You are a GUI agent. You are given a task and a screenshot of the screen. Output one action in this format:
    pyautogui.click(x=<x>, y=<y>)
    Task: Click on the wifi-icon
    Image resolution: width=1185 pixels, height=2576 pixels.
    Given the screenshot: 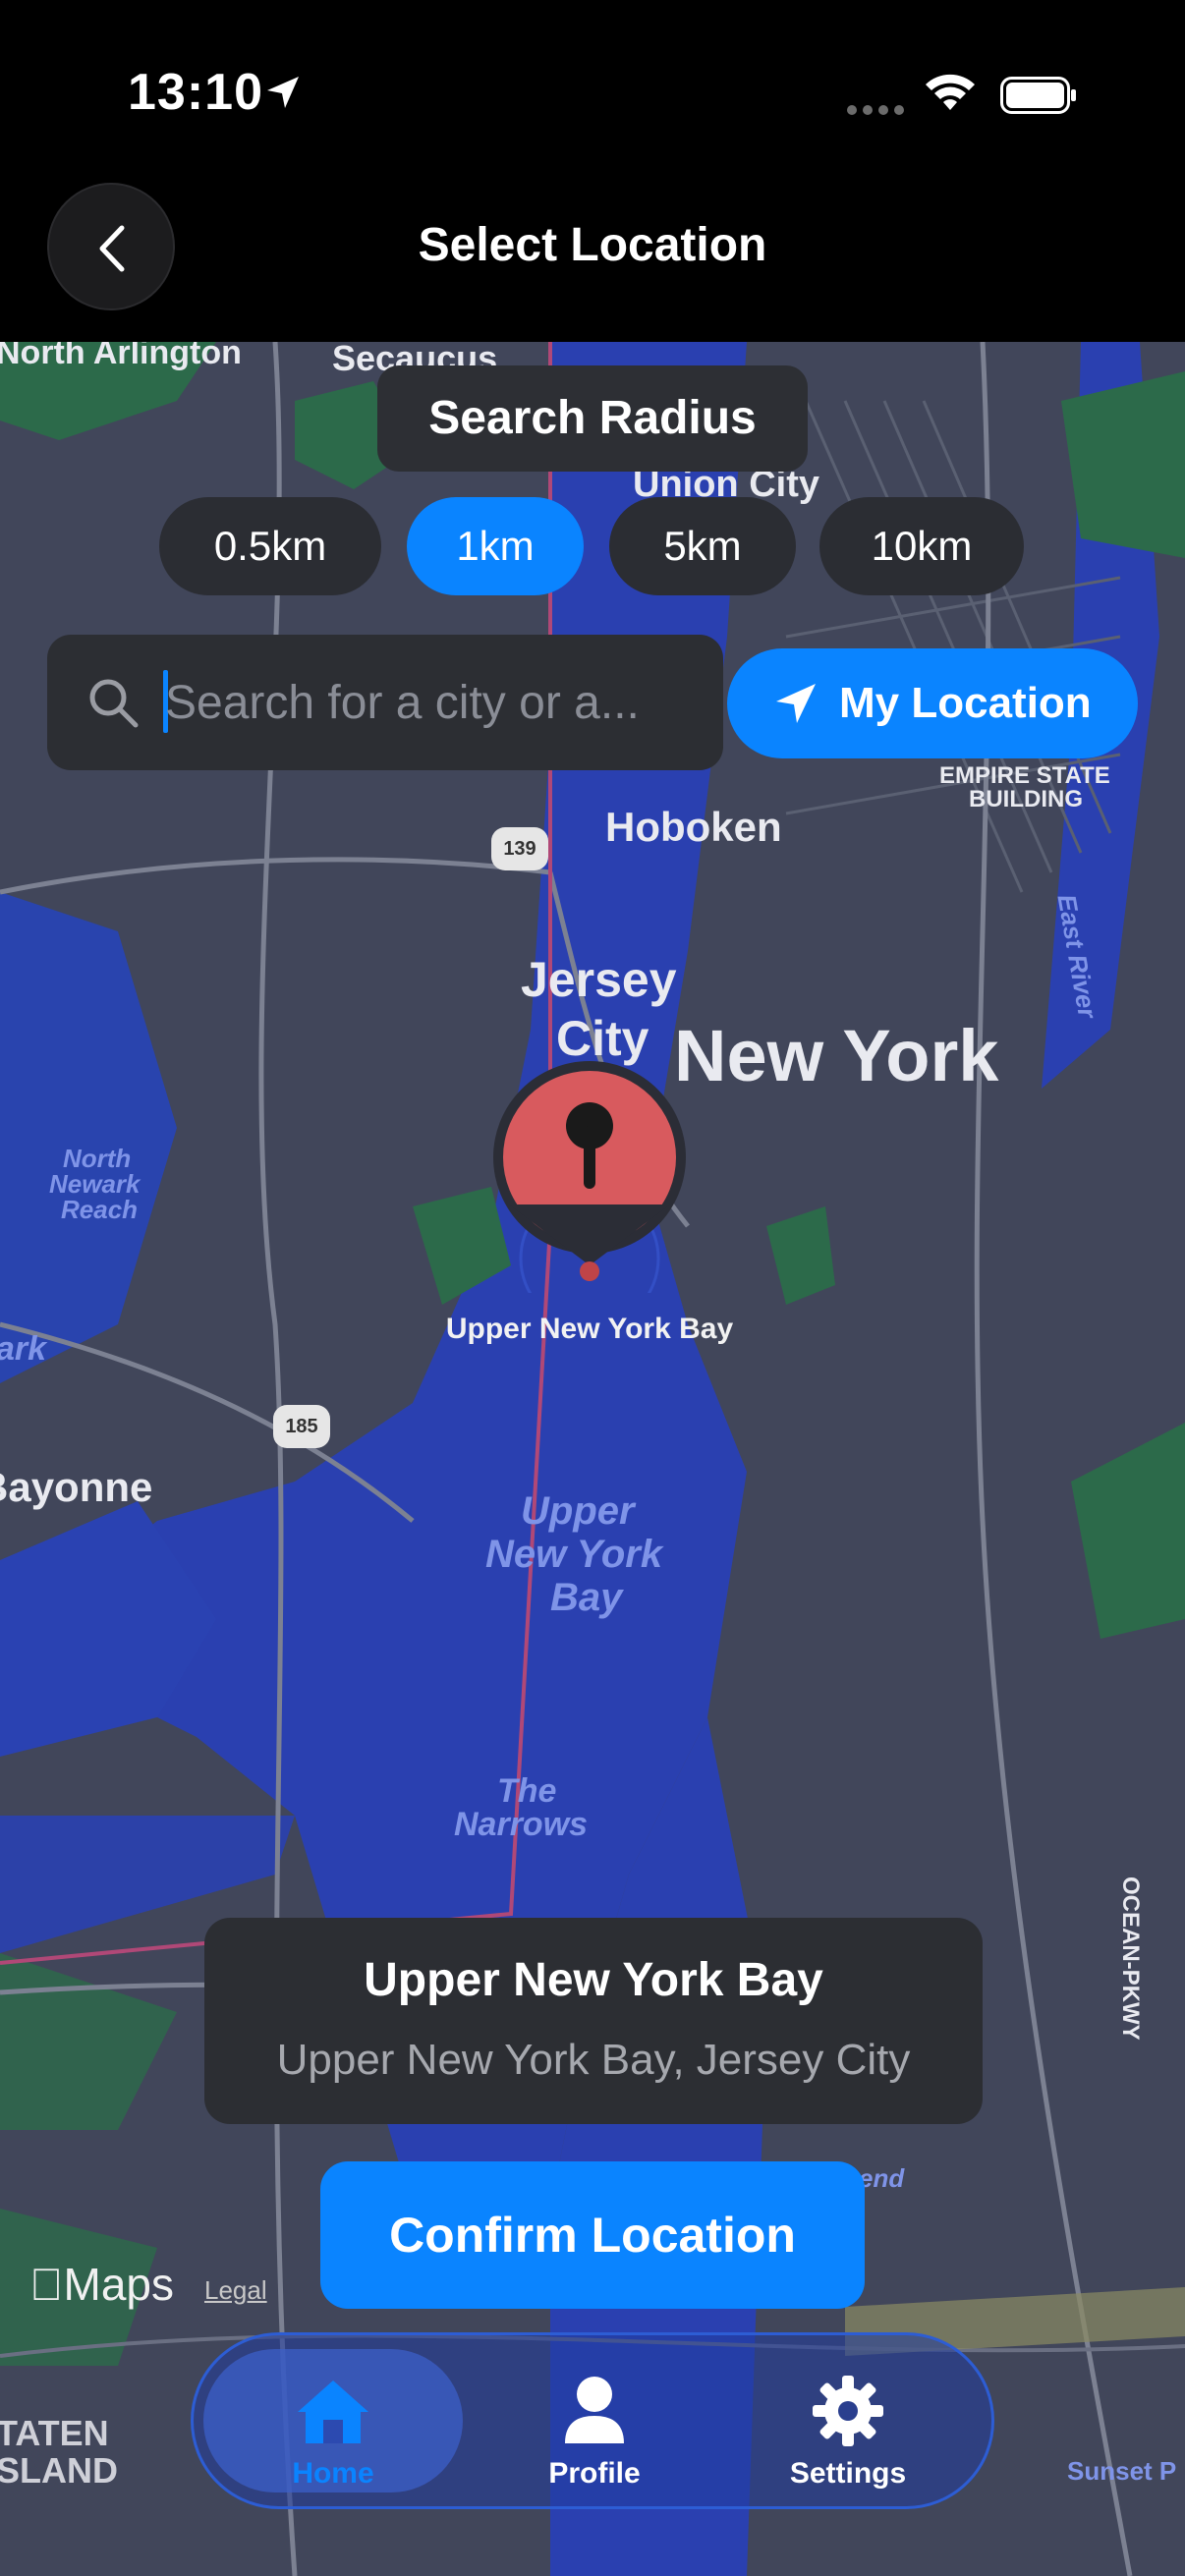 What is the action you would take?
    pyautogui.click(x=951, y=92)
    